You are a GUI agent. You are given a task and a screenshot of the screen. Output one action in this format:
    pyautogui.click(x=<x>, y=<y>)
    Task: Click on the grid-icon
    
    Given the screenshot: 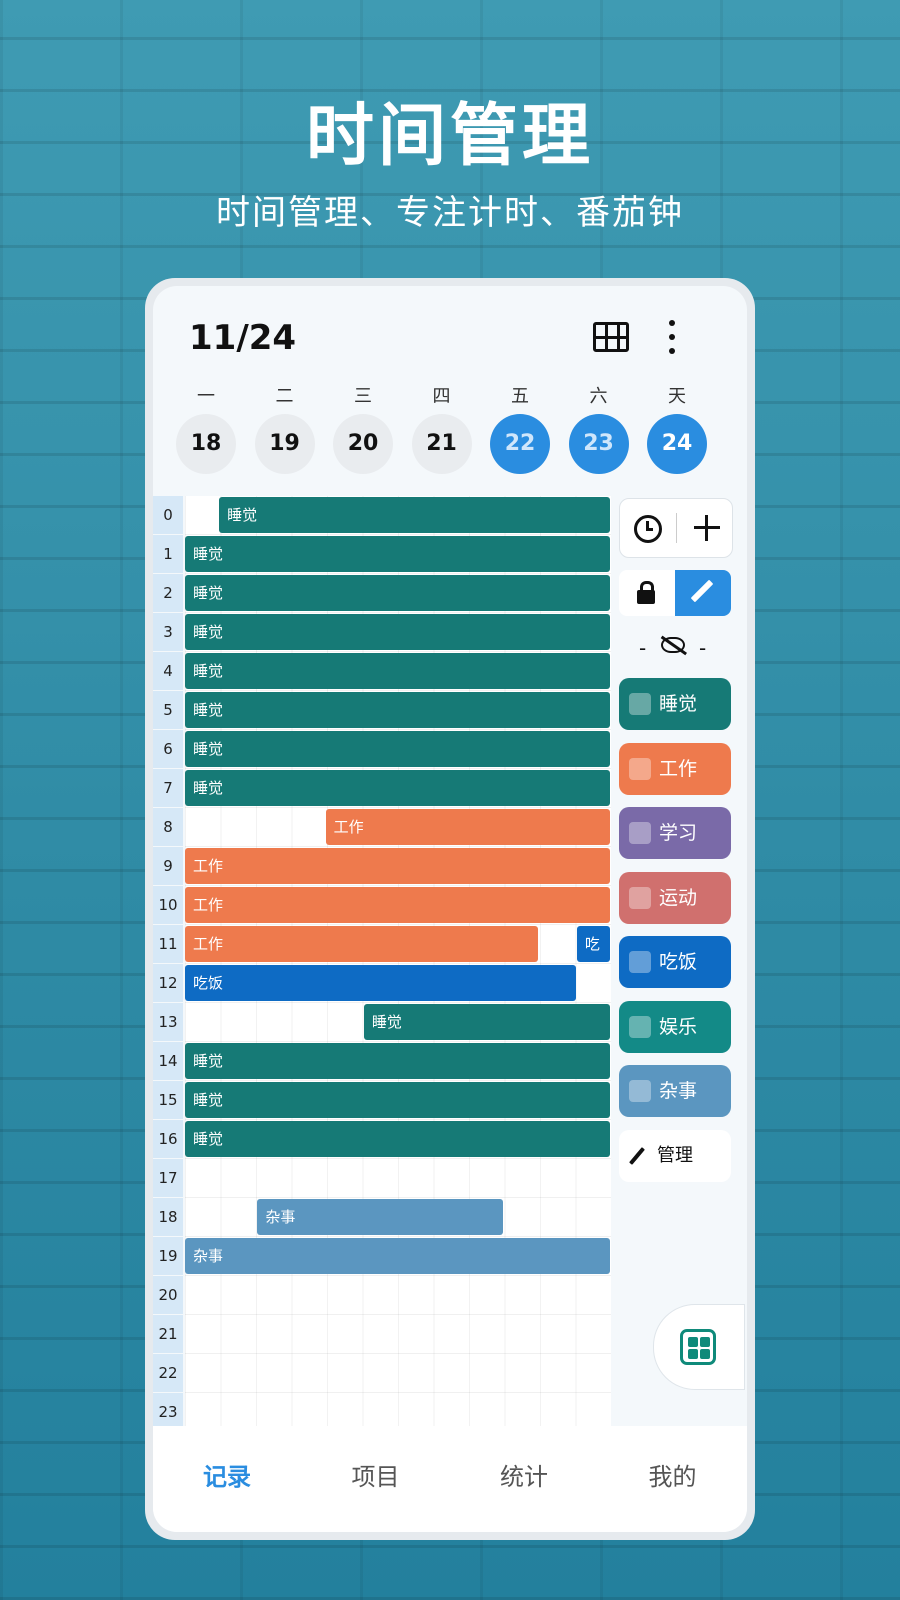 What is the action you would take?
    pyautogui.click(x=611, y=337)
    